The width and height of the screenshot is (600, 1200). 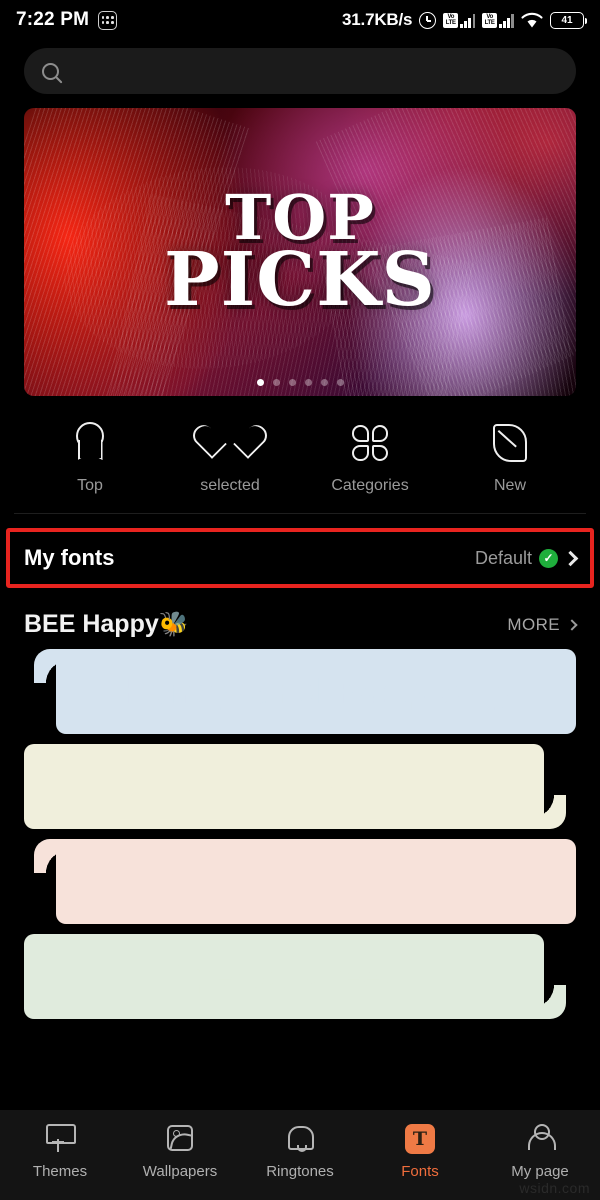 I want to click on font-card-preview-text: Honey and Raspbery, so click(x=316, y=691).